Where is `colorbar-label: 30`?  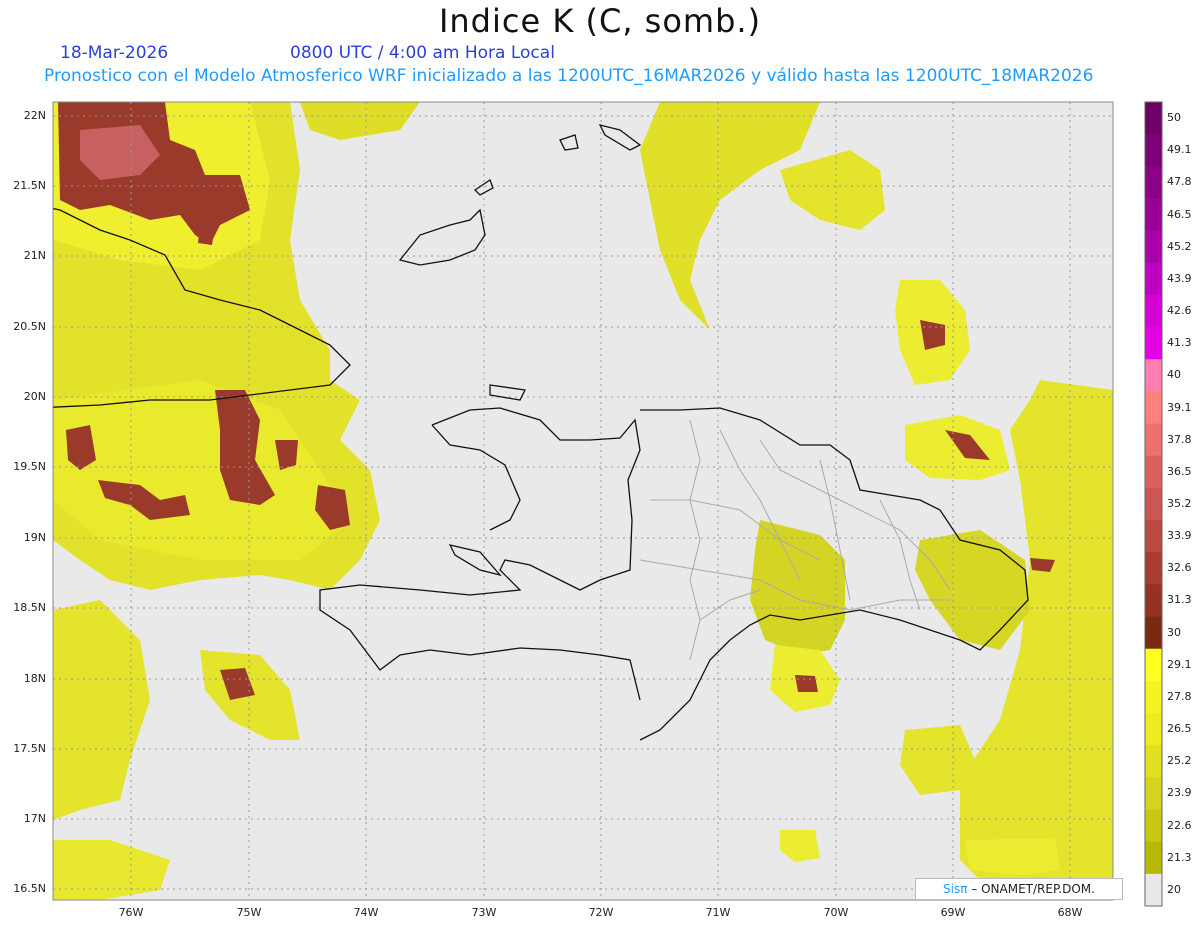
colorbar-label: 30 is located at coordinates (1174, 632).